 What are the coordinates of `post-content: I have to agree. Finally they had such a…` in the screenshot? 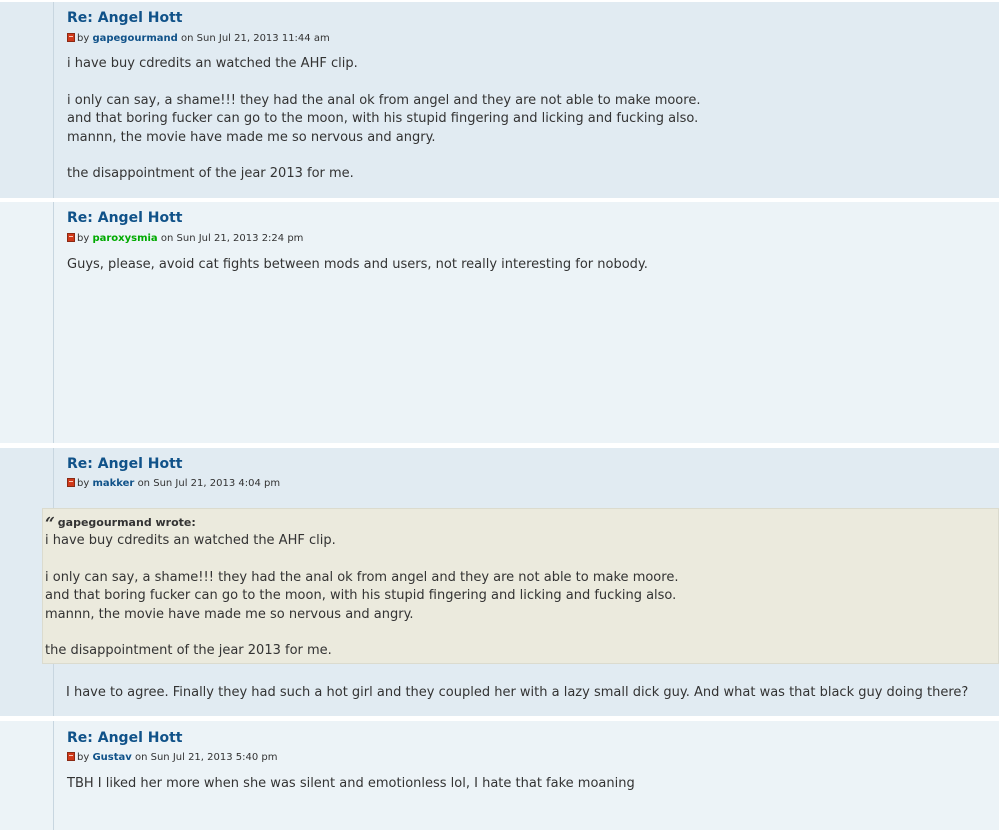 It's located at (517, 693).